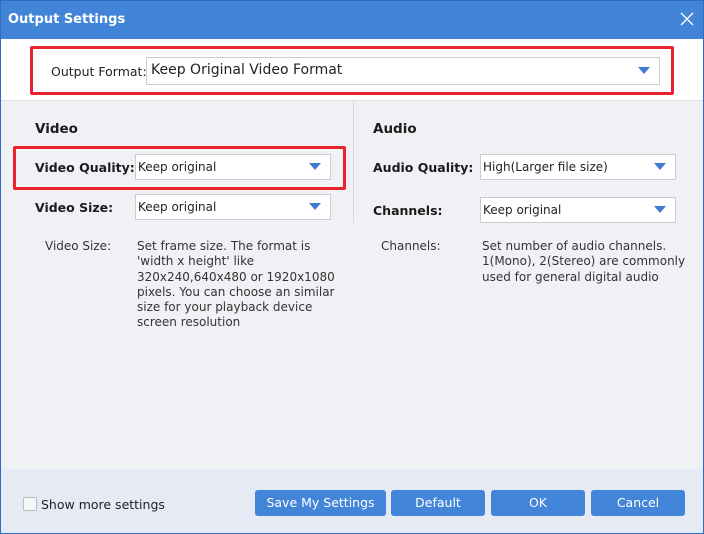  Describe the element at coordinates (545, 167) in the screenshot. I see `audio-quality-value: High(Larger file size)` at that location.